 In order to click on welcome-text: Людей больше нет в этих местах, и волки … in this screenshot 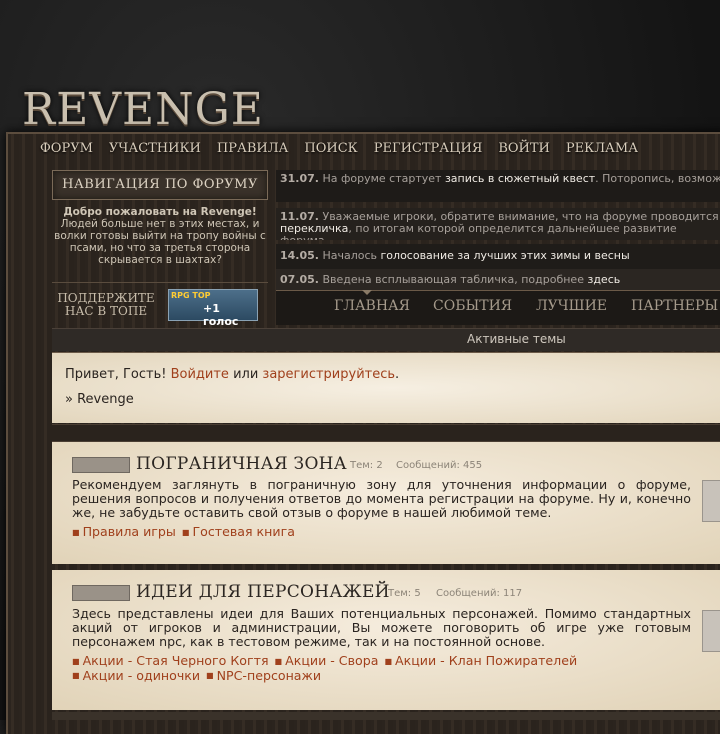, I will do `click(160, 242)`.